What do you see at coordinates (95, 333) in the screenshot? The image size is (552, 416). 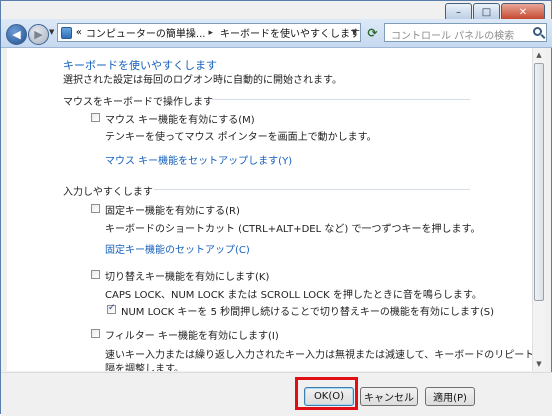 I see `filter-keys-checkbox` at bounding box center [95, 333].